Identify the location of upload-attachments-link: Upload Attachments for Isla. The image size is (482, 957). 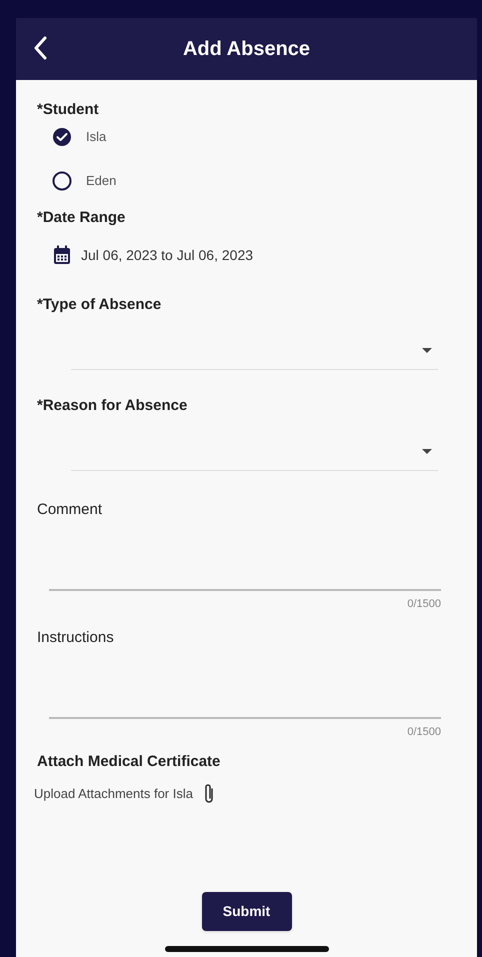
(113, 794).